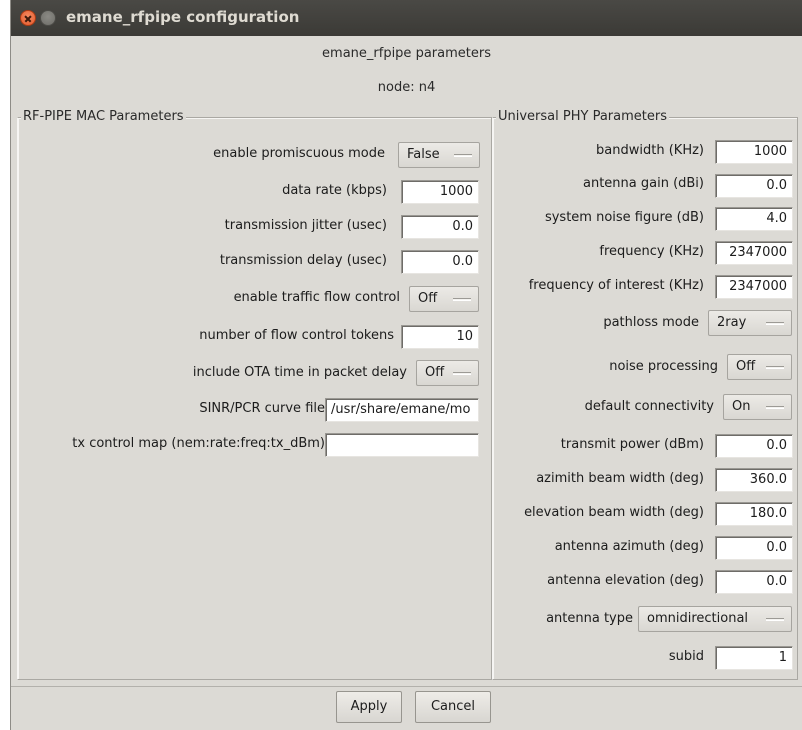 The width and height of the screenshot is (802, 730). Describe the element at coordinates (754, 548) in the screenshot. I see `antenna-azimuth-field: 0.0` at that location.